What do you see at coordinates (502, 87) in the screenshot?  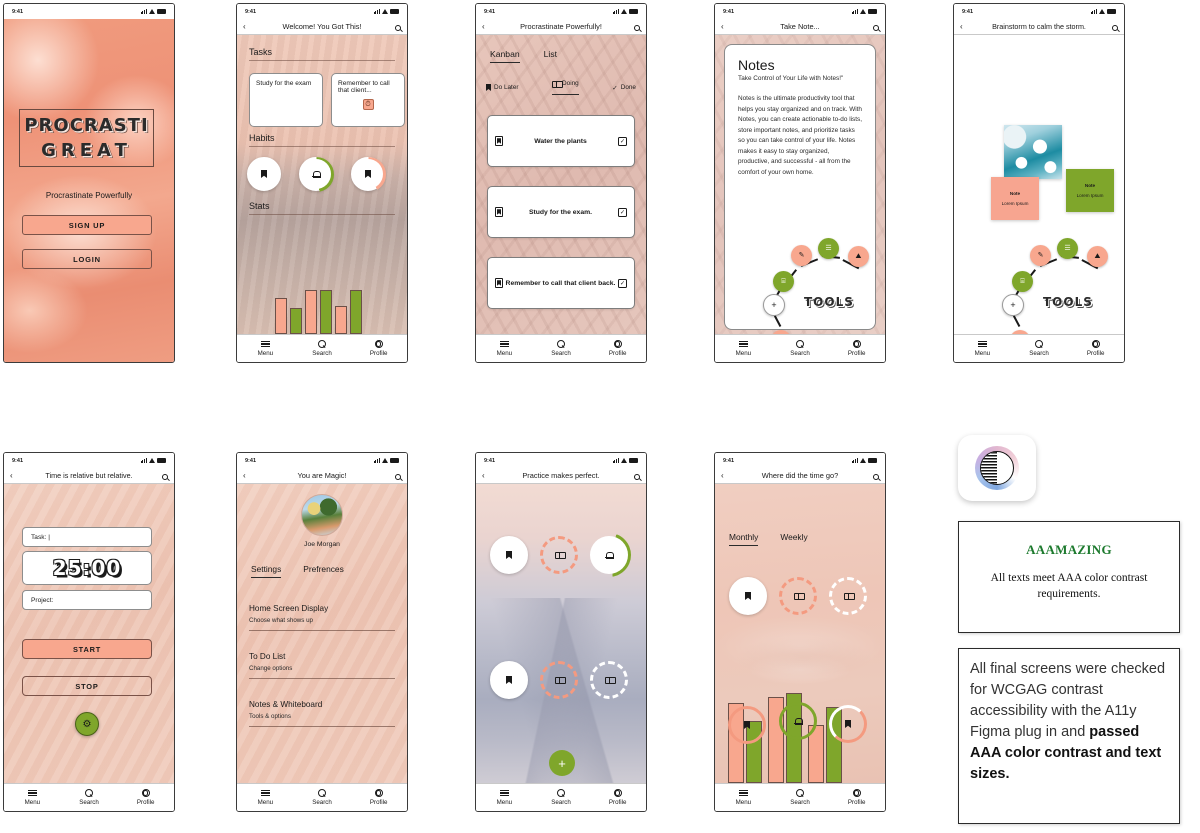 I see `column-do-later: Do Later` at bounding box center [502, 87].